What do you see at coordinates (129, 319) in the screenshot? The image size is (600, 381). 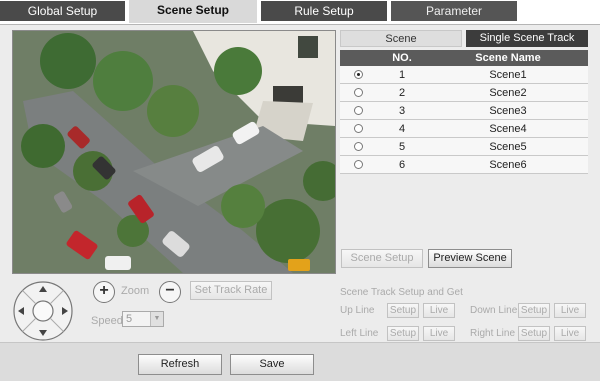 I see `speed-value: 5` at bounding box center [129, 319].